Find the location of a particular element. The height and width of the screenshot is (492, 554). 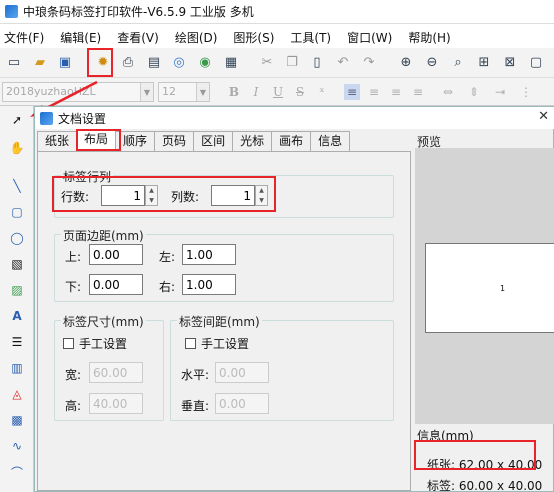

dialog-tabs: 纸张 布局 顺序 页码 区间 光标 画布 信息 is located at coordinates (194, 140).